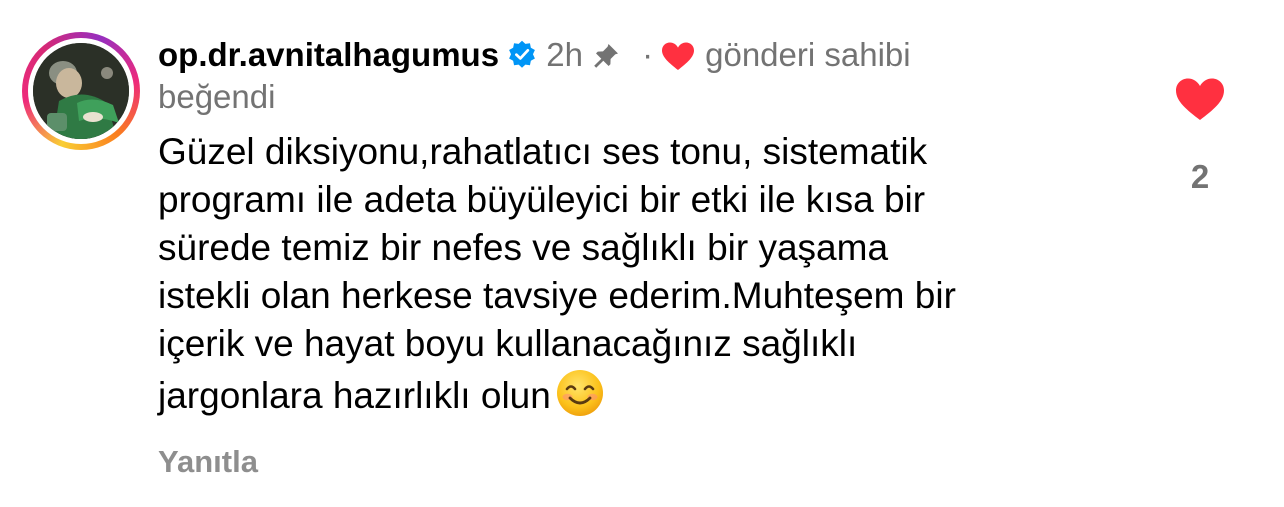 The image size is (1284, 507). I want to click on avatar-story-ring, so click(81, 91).